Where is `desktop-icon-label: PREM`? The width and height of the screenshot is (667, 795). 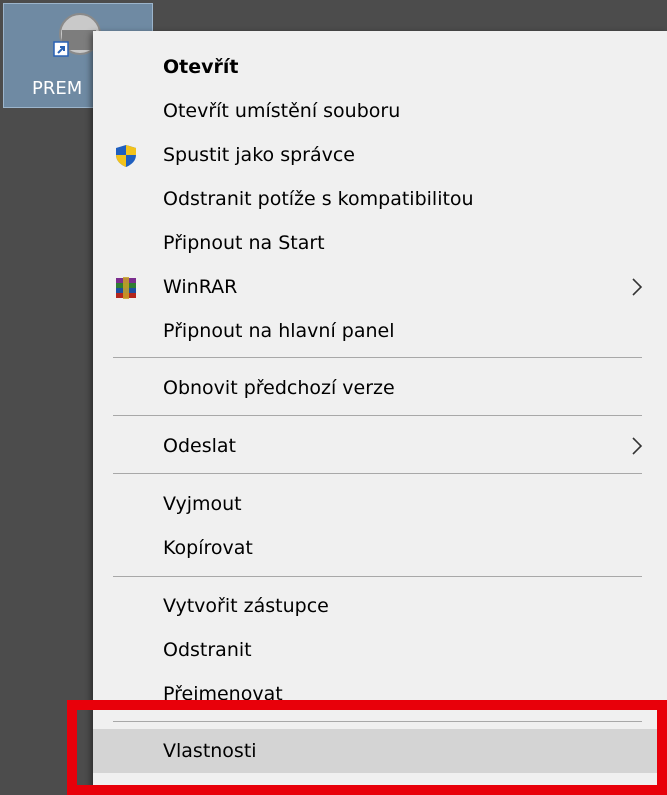
desktop-icon-label: PREM is located at coordinates (57, 88).